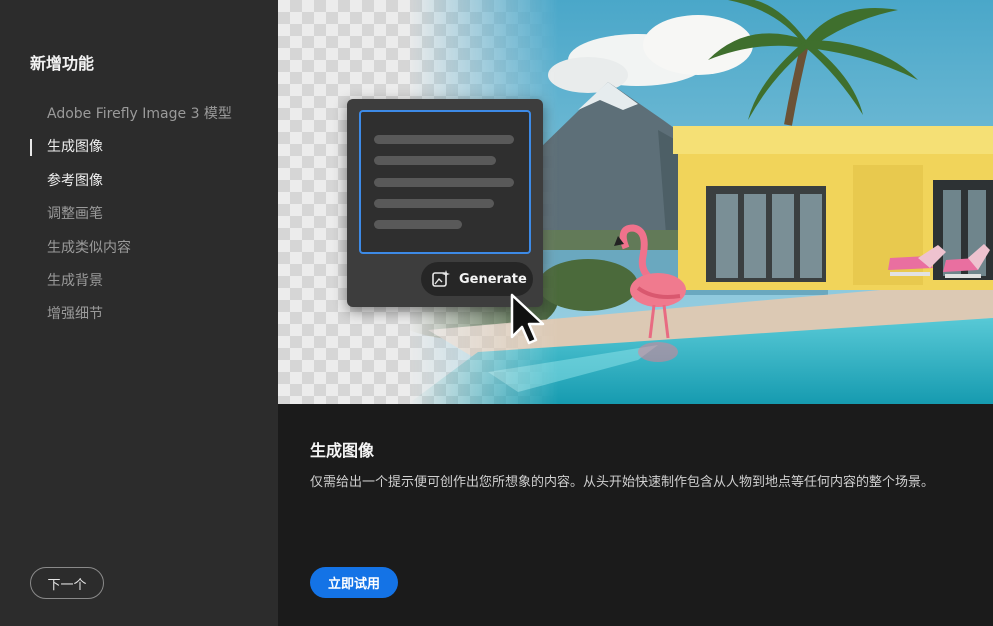 The height and width of the screenshot is (626, 993). I want to click on nav-item-firefly-image-3: Adobe Firefly Image 3 模型, so click(150, 116).